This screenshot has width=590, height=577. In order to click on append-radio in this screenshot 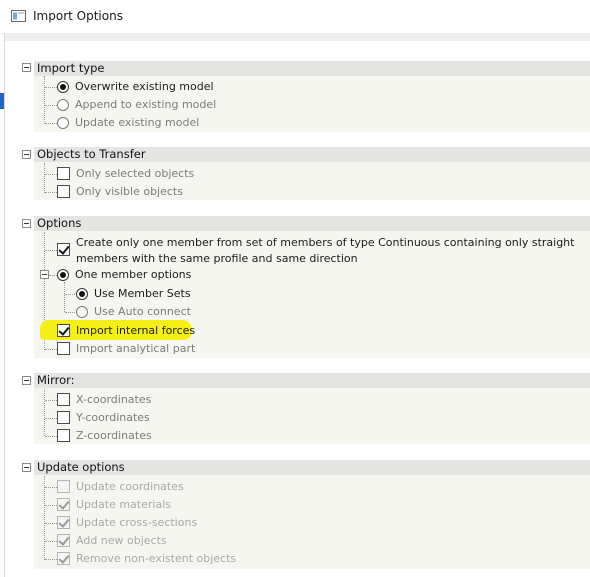, I will do `click(63, 105)`.